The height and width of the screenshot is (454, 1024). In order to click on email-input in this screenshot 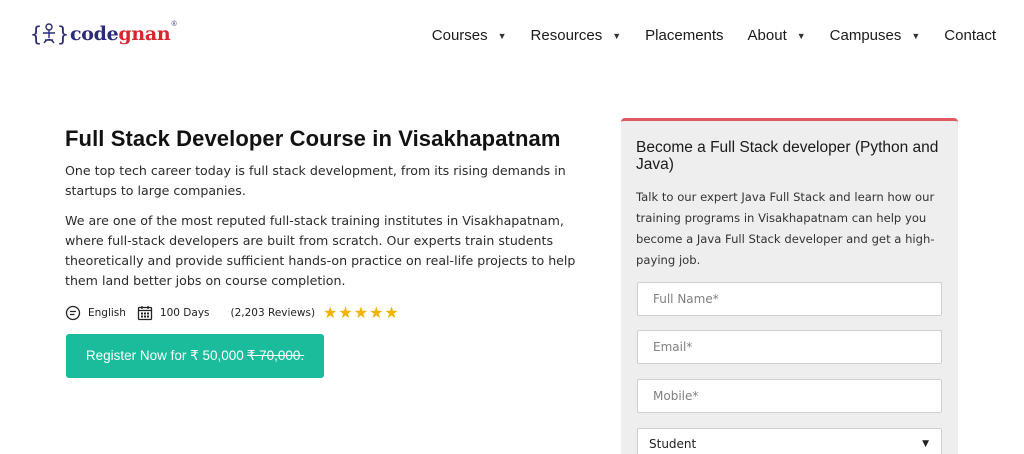, I will do `click(789, 347)`.